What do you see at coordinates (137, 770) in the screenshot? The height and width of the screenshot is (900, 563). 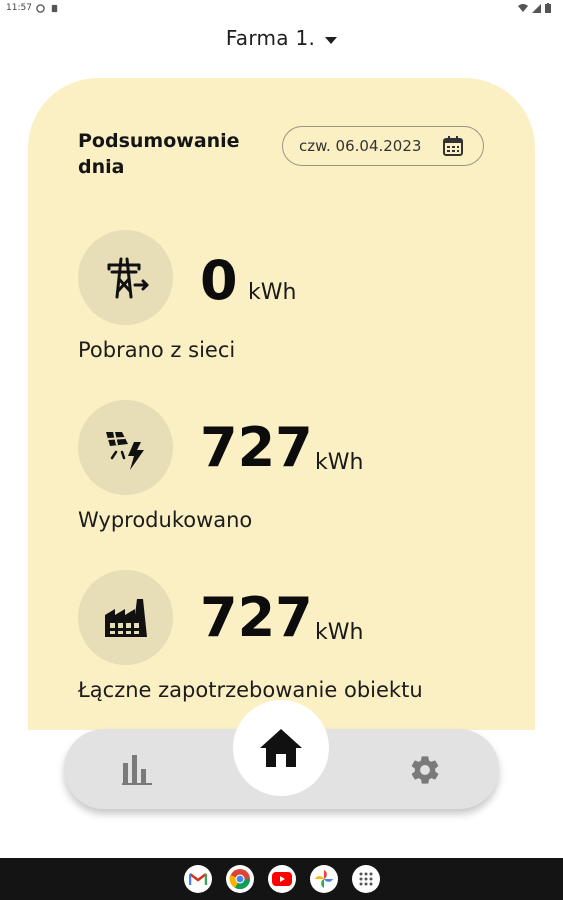 I see `bar-chart-icon` at bounding box center [137, 770].